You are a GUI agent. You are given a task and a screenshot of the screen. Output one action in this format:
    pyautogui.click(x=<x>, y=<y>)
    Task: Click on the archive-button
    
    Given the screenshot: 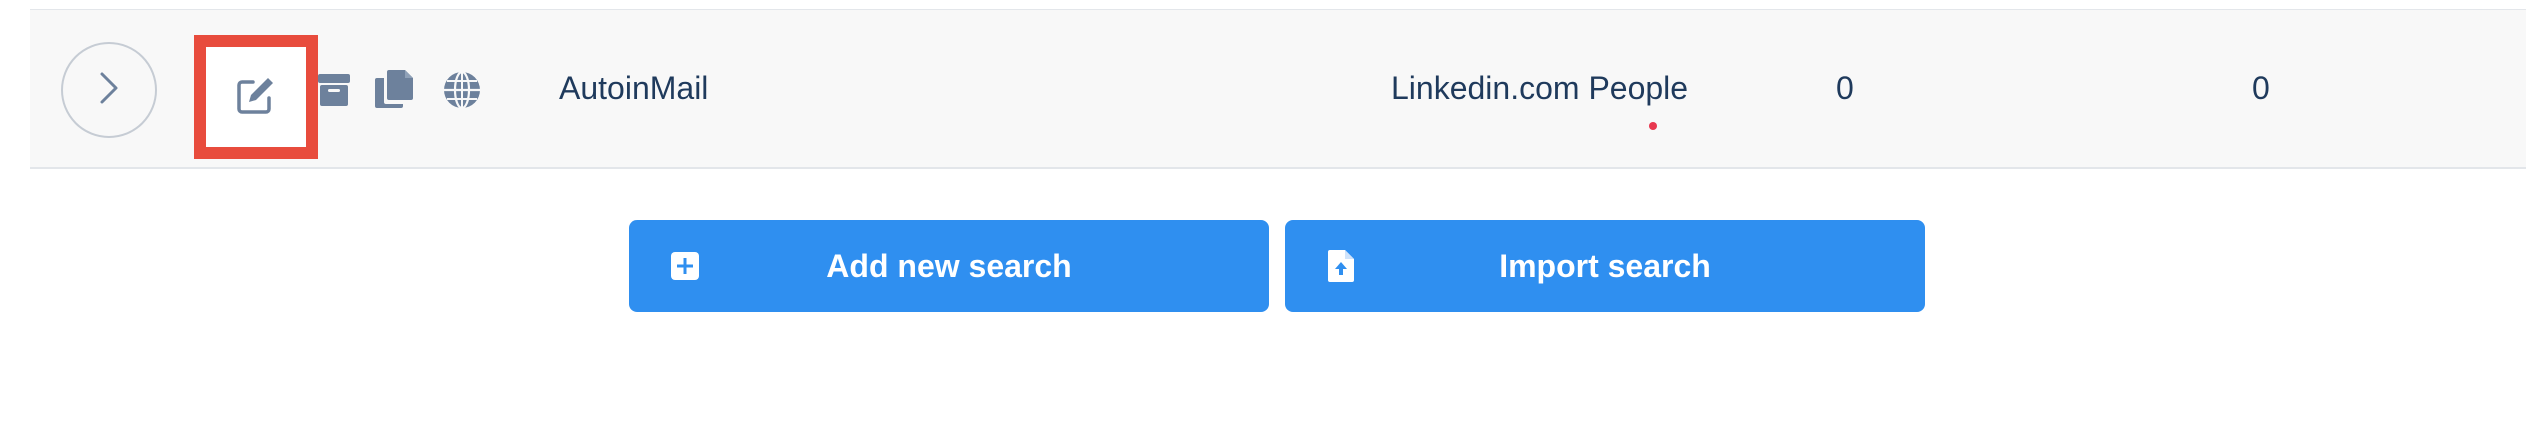 What is the action you would take?
    pyautogui.click(x=334, y=92)
    